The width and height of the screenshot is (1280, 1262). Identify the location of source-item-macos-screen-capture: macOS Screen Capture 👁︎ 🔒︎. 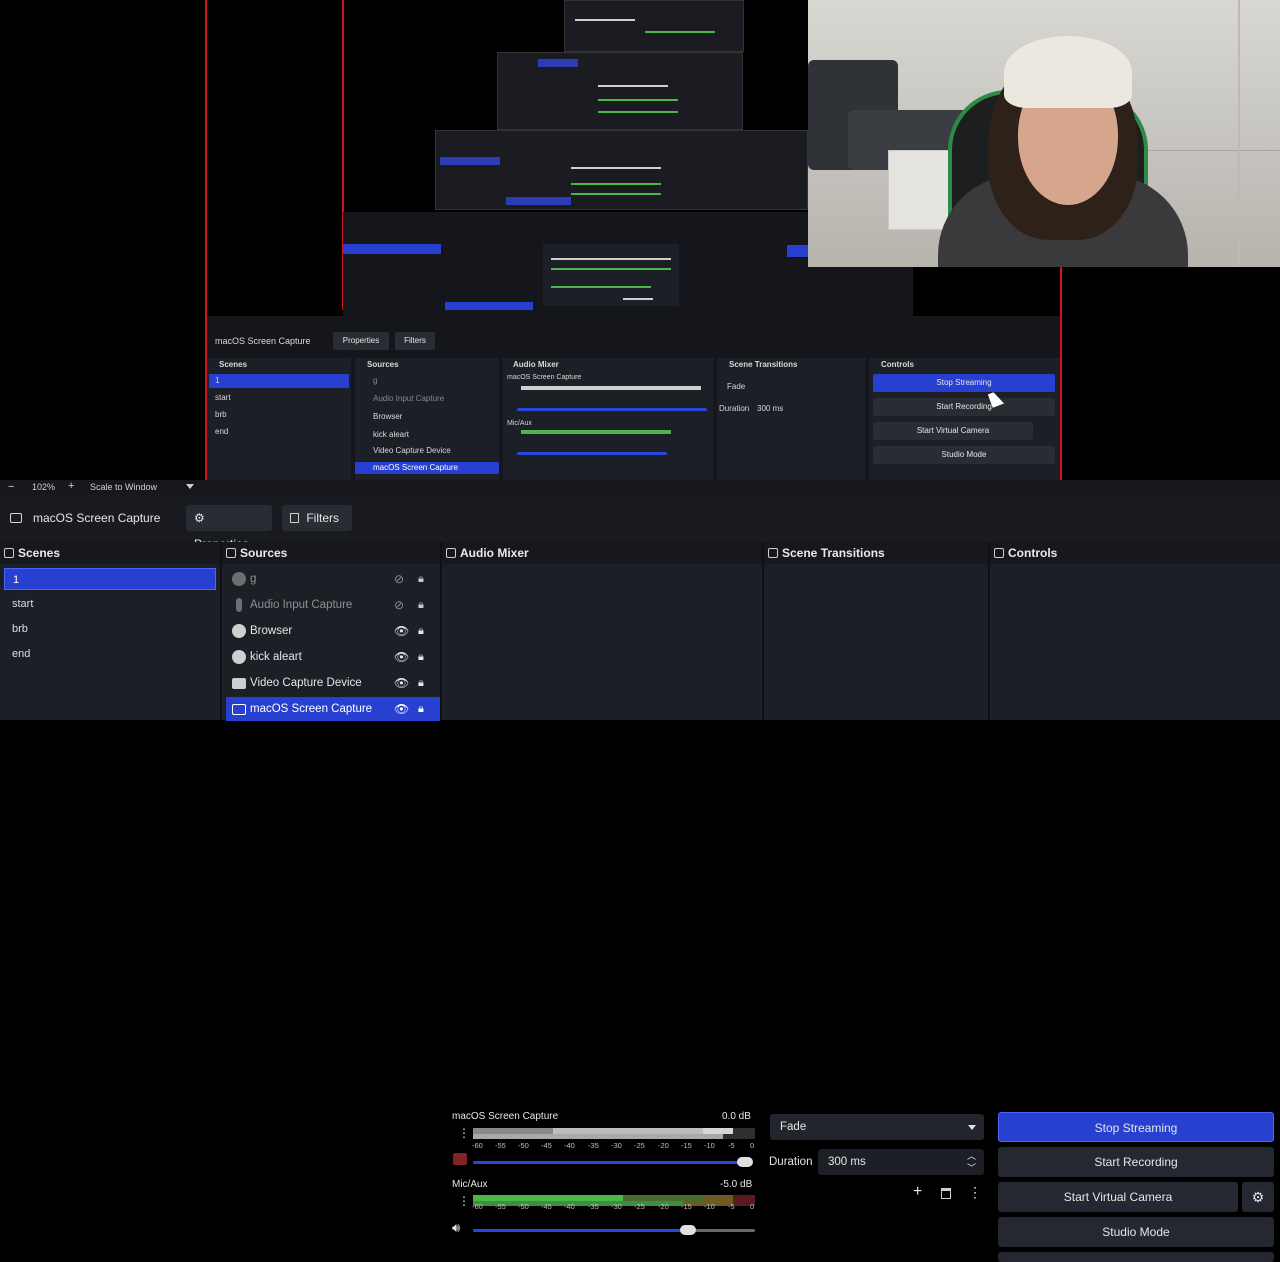
(333, 709).